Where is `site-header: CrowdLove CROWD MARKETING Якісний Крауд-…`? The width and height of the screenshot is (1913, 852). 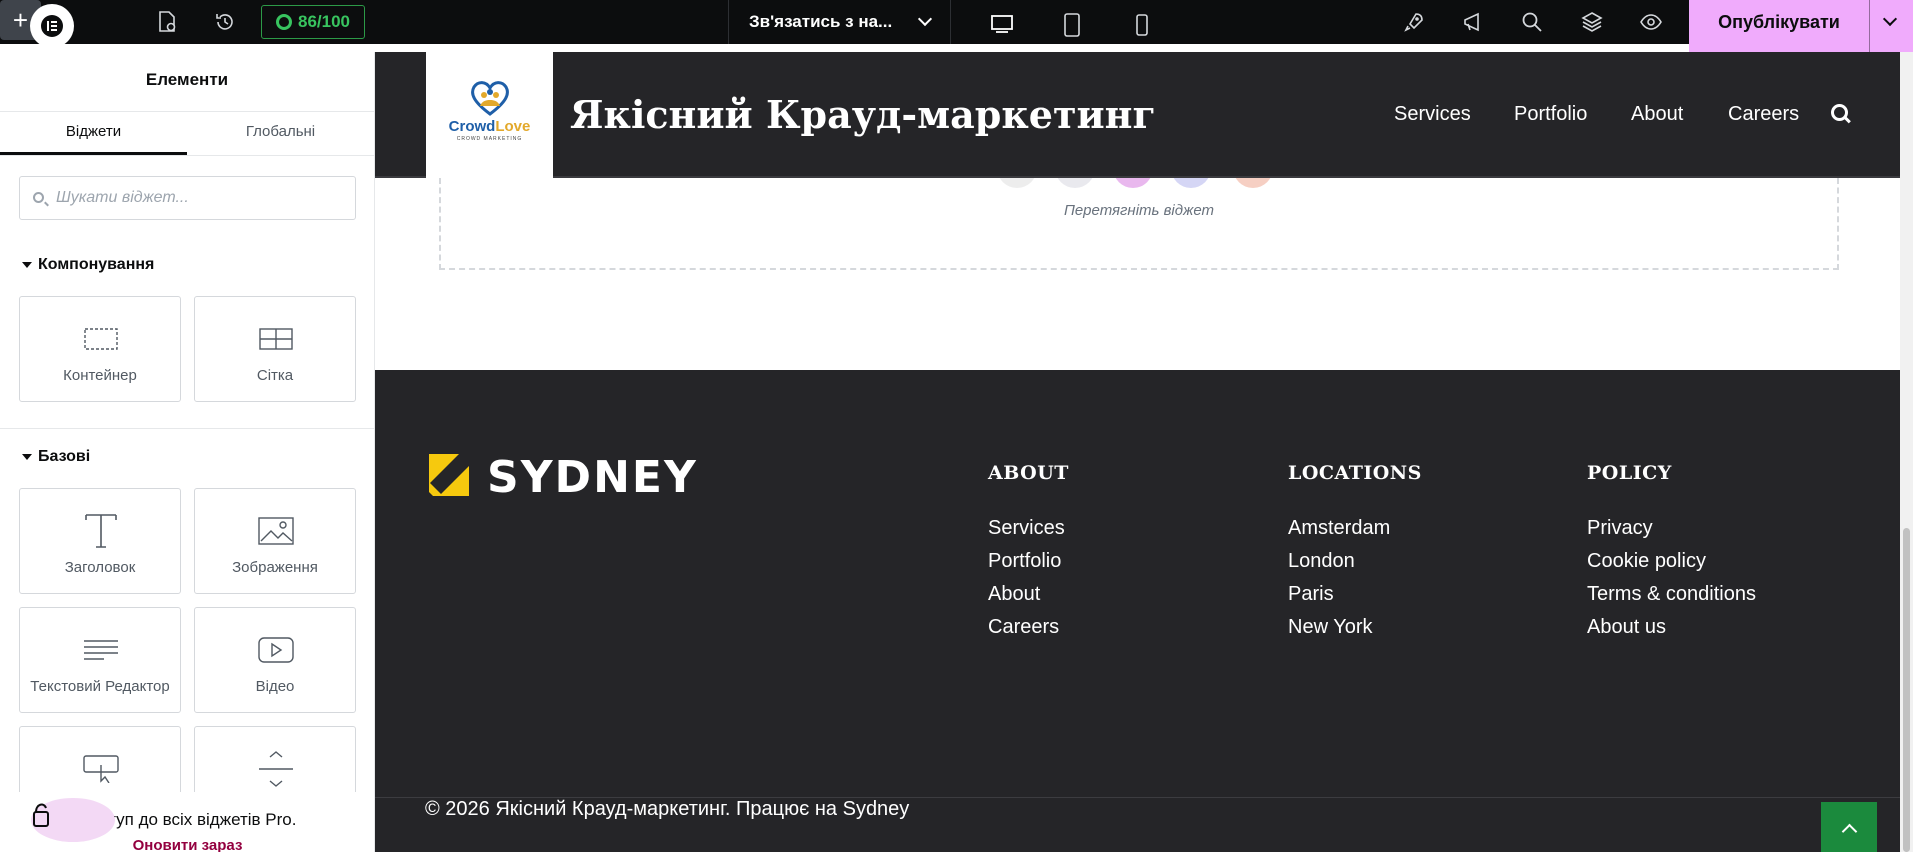
site-header: CrowdLove CROWD MARKETING Якісний Крауд-… is located at coordinates (1137, 115).